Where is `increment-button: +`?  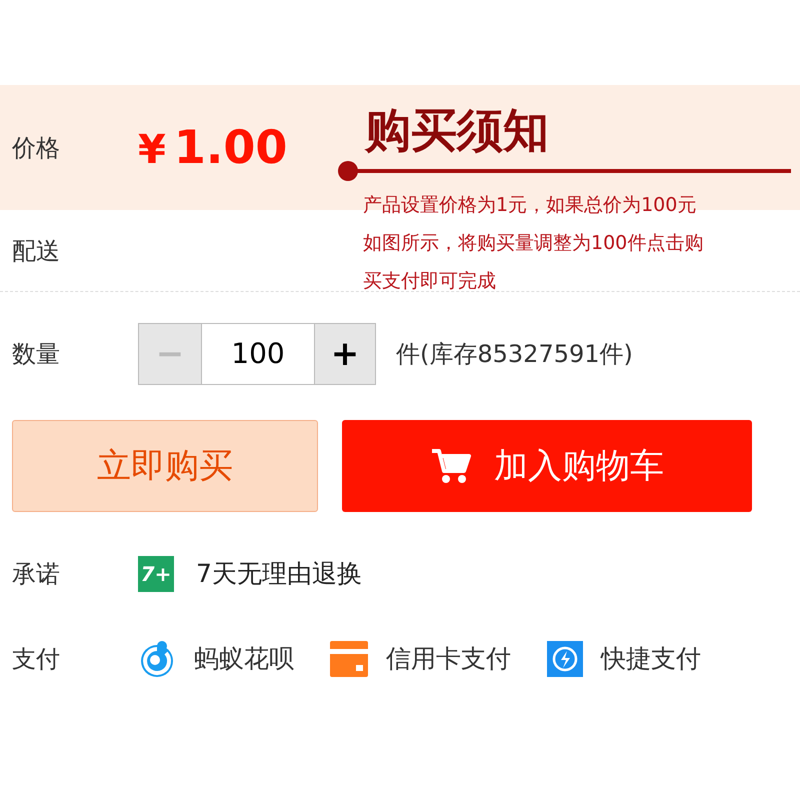 increment-button: + is located at coordinates (345, 354).